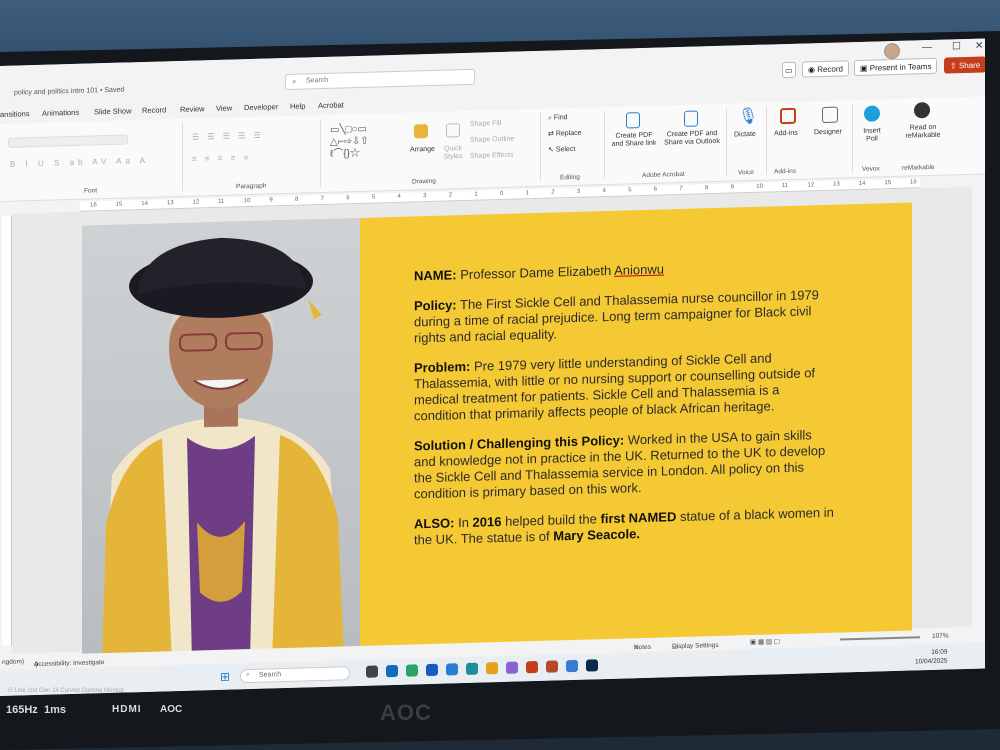 This screenshot has width=1000, height=750. I want to click on replace-button: ⇄ Replace, so click(565, 134).